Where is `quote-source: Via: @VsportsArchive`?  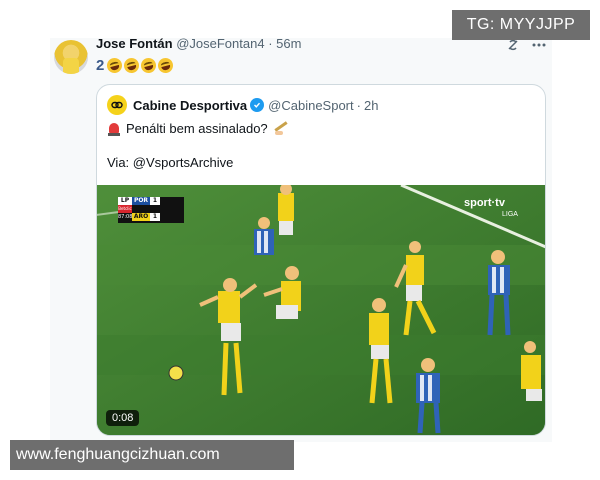
quote-source: Via: @VsportsArchive is located at coordinates (170, 162).